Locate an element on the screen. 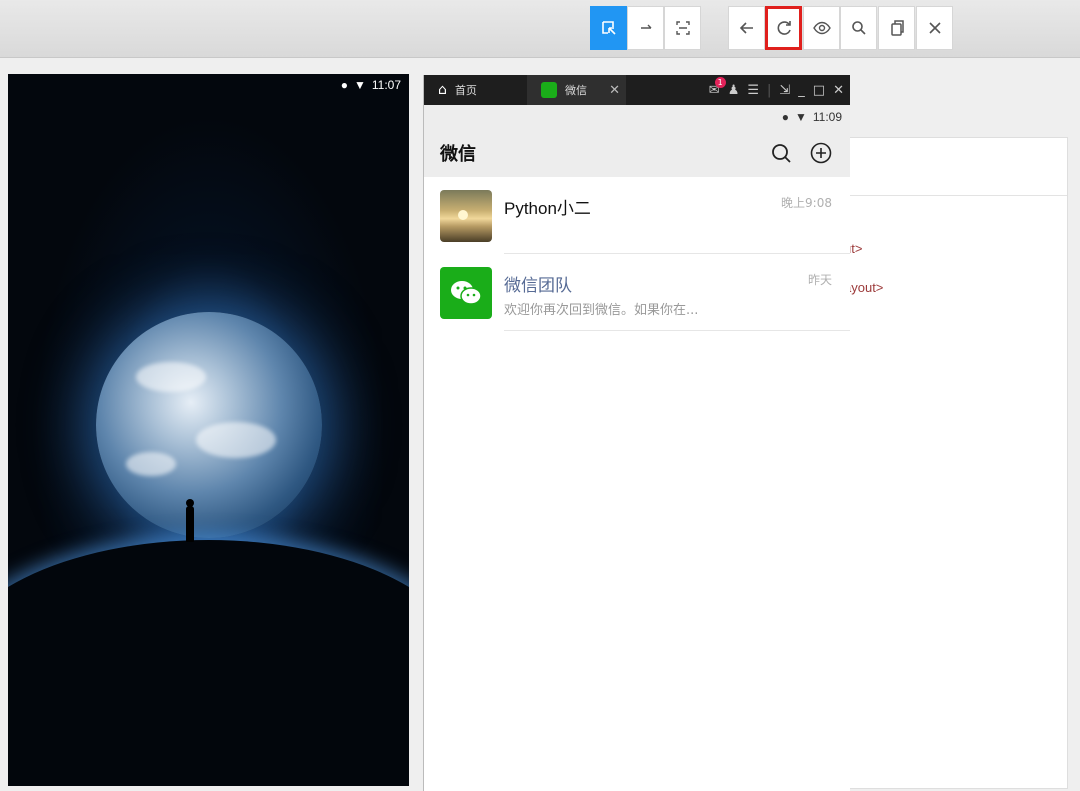 The width and height of the screenshot is (1080, 791). home-icon: ⌂ is located at coordinates (442, 90).